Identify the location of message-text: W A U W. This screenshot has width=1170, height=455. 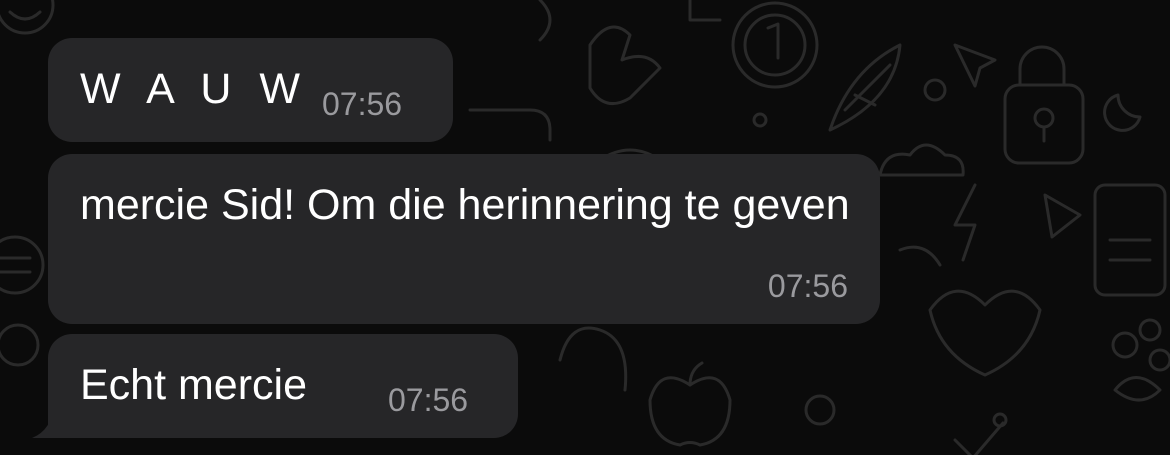
(194, 89).